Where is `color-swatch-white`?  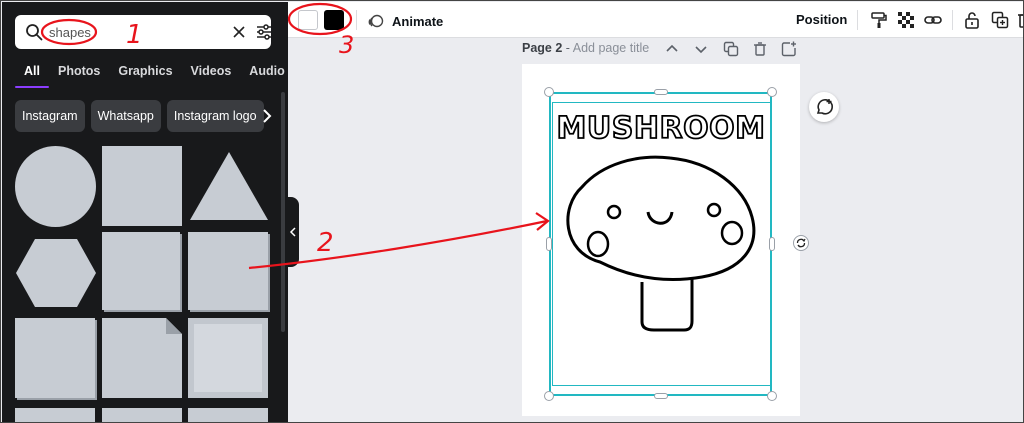
color-swatch-white is located at coordinates (308, 20).